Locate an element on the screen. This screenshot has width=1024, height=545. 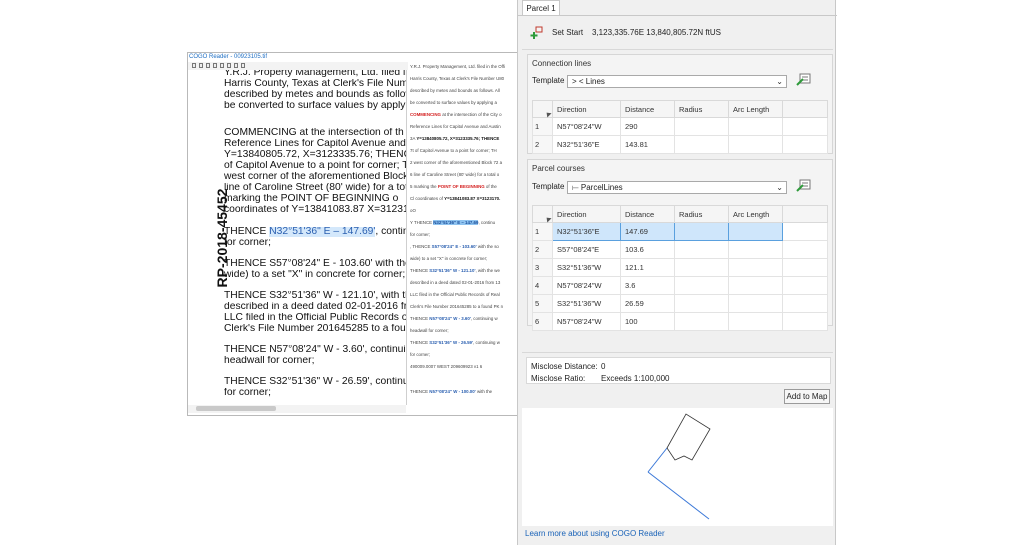
table-row: 2 N32°51'36"E 143.81 is located at coordinates (680, 144).